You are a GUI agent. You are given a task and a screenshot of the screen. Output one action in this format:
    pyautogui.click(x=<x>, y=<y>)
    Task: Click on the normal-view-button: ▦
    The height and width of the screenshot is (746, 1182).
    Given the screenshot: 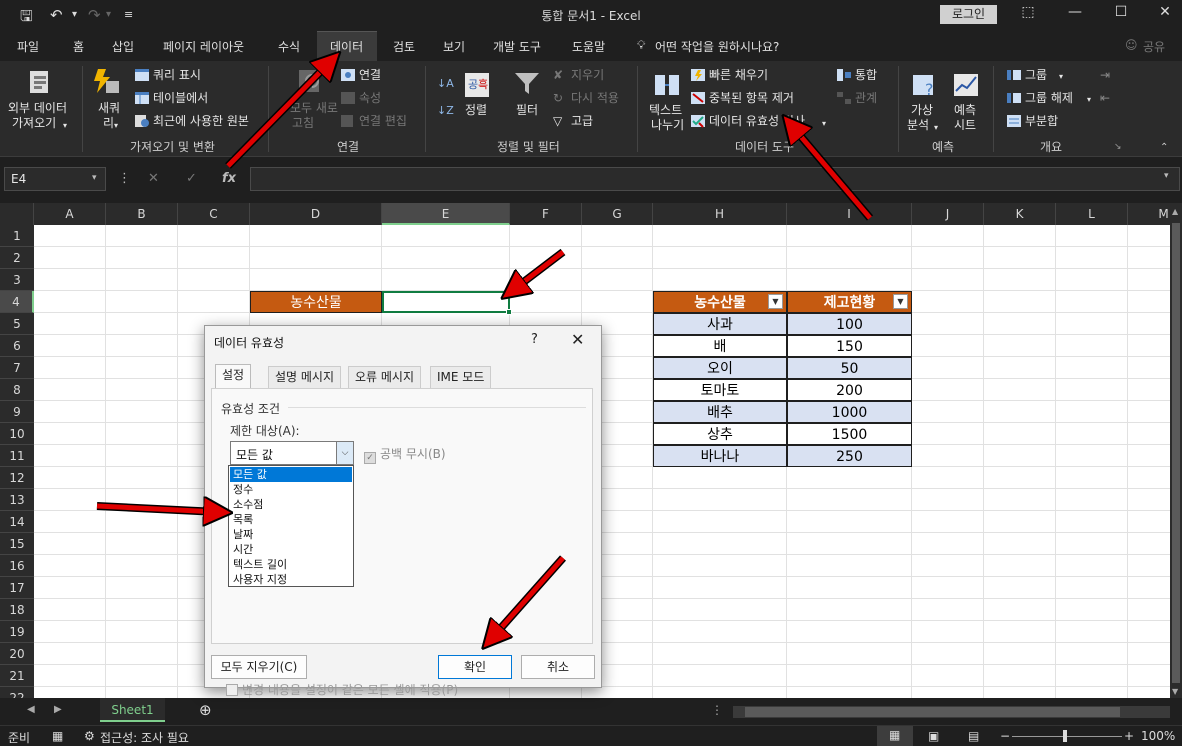 What is the action you would take?
    pyautogui.click(x=895, y=736)
    